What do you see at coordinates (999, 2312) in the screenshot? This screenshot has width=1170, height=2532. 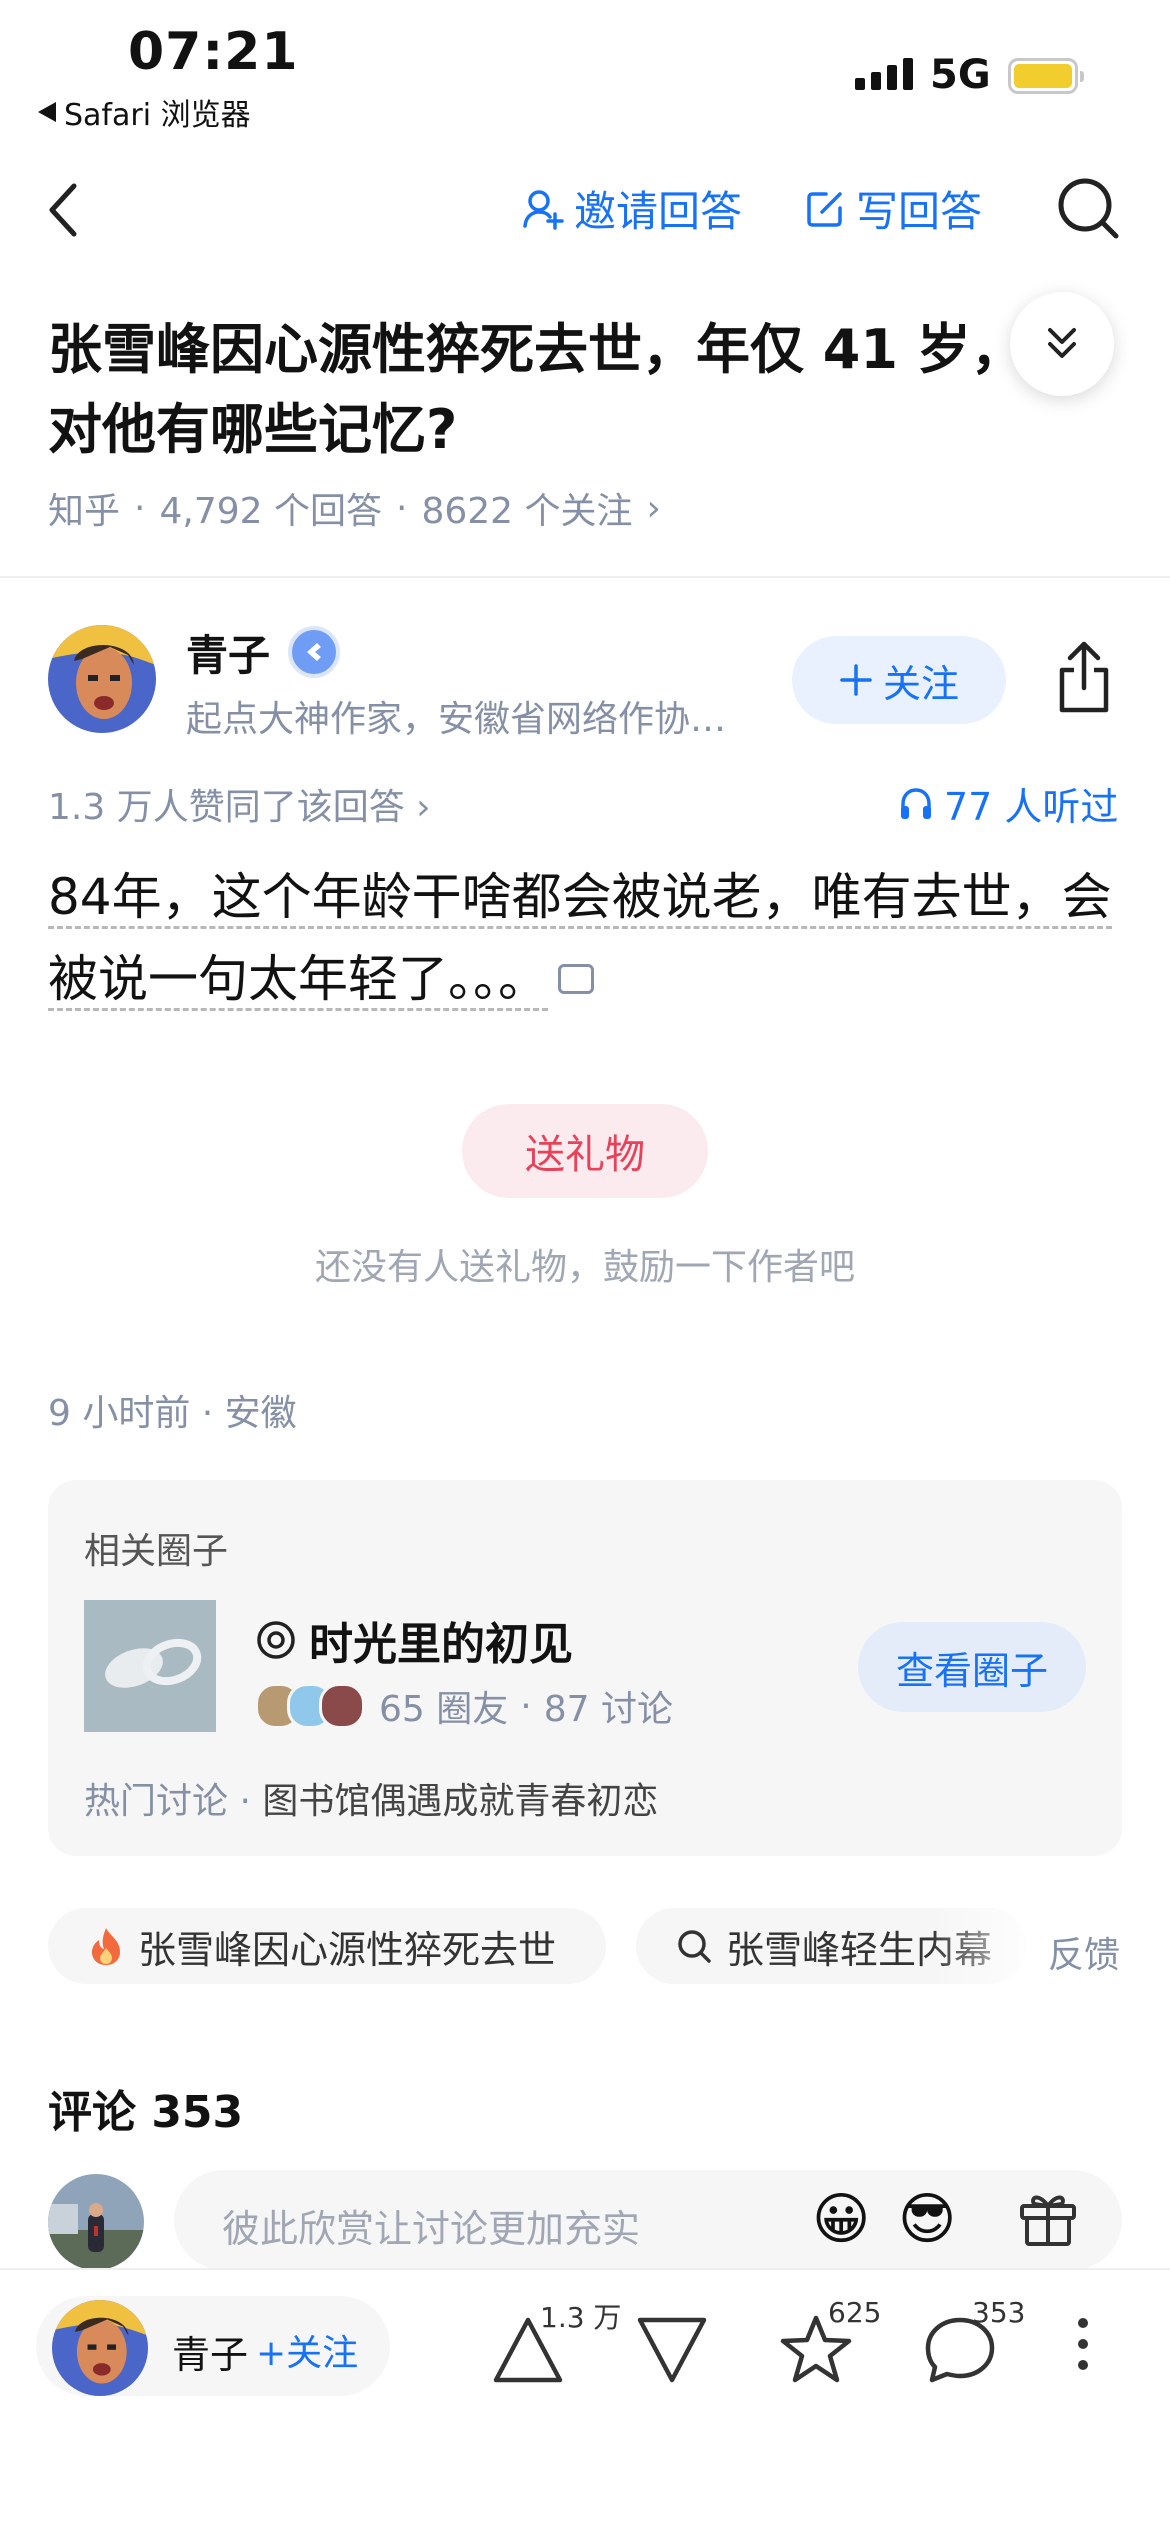 I see `comment-count: 353` at bounding box center [999, 2312].